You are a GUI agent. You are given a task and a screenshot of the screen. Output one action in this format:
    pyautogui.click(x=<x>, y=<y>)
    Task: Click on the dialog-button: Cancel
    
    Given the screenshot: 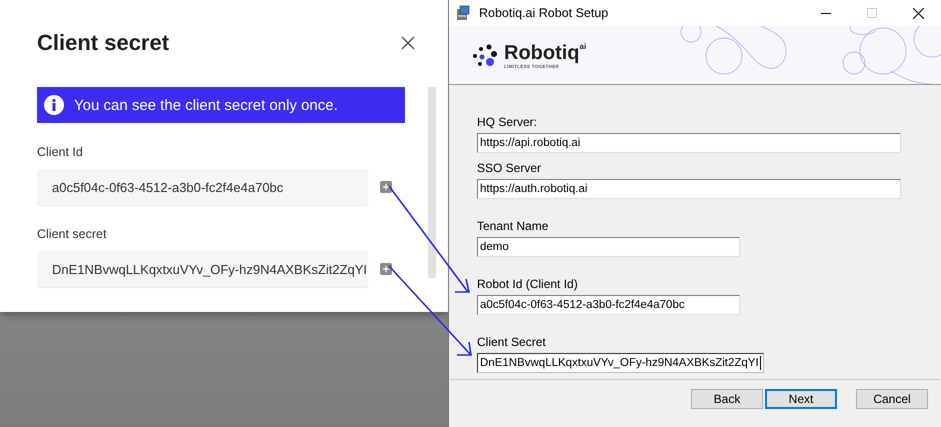 What is the action you would take?
    pyautogui.click(x=892, y=399)
    